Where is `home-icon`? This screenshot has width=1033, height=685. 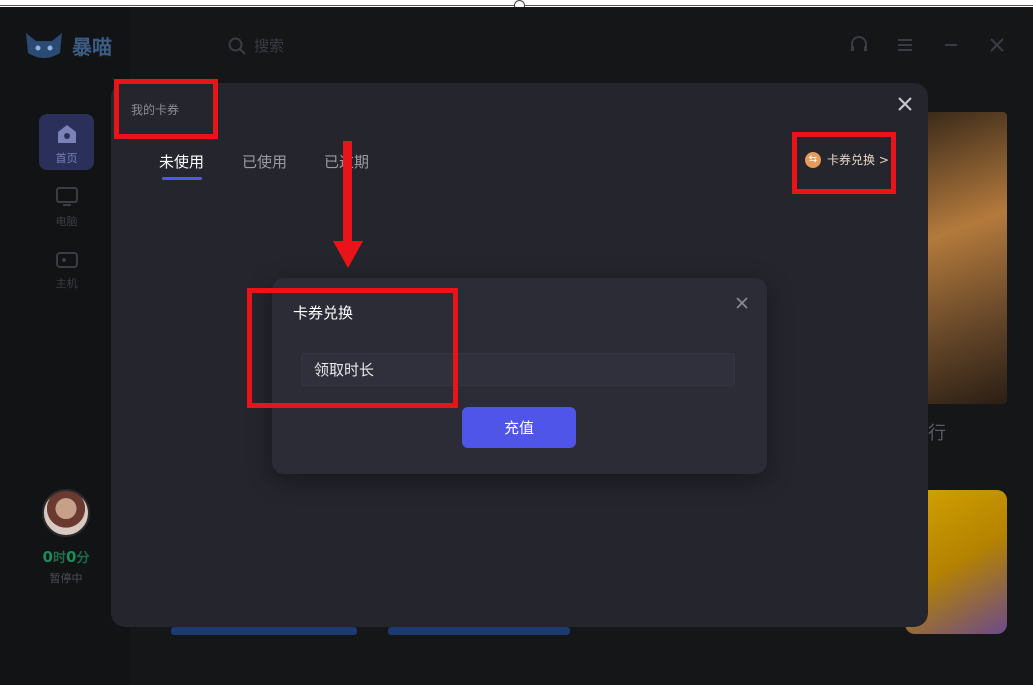
home-icon is located at coordinates (66, 134).